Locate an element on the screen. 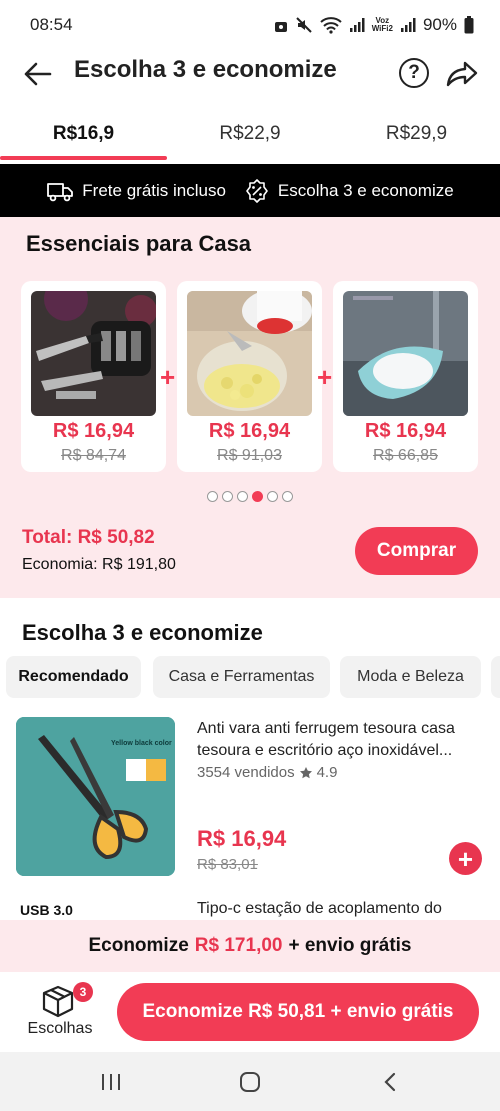  savings-suffix: + envio grátis is located at coordinates (350, 945).